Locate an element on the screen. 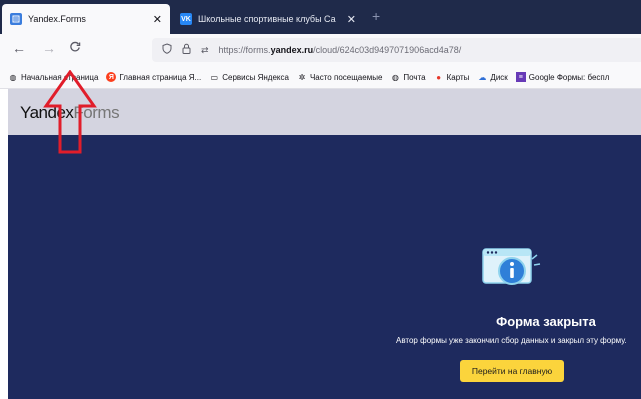 The height and width of the screenshot is (399, 641). bookmark-mail: ◍ Почта is located at coordinates (408, 77).